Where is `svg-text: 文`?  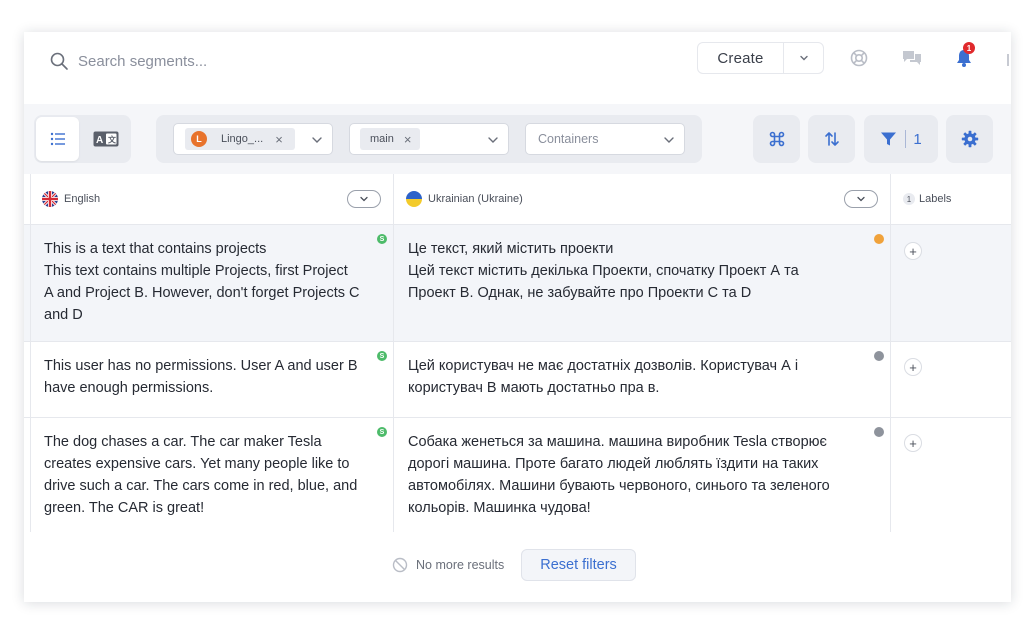 svg-text: 文 is located at coordinates (112, 140).